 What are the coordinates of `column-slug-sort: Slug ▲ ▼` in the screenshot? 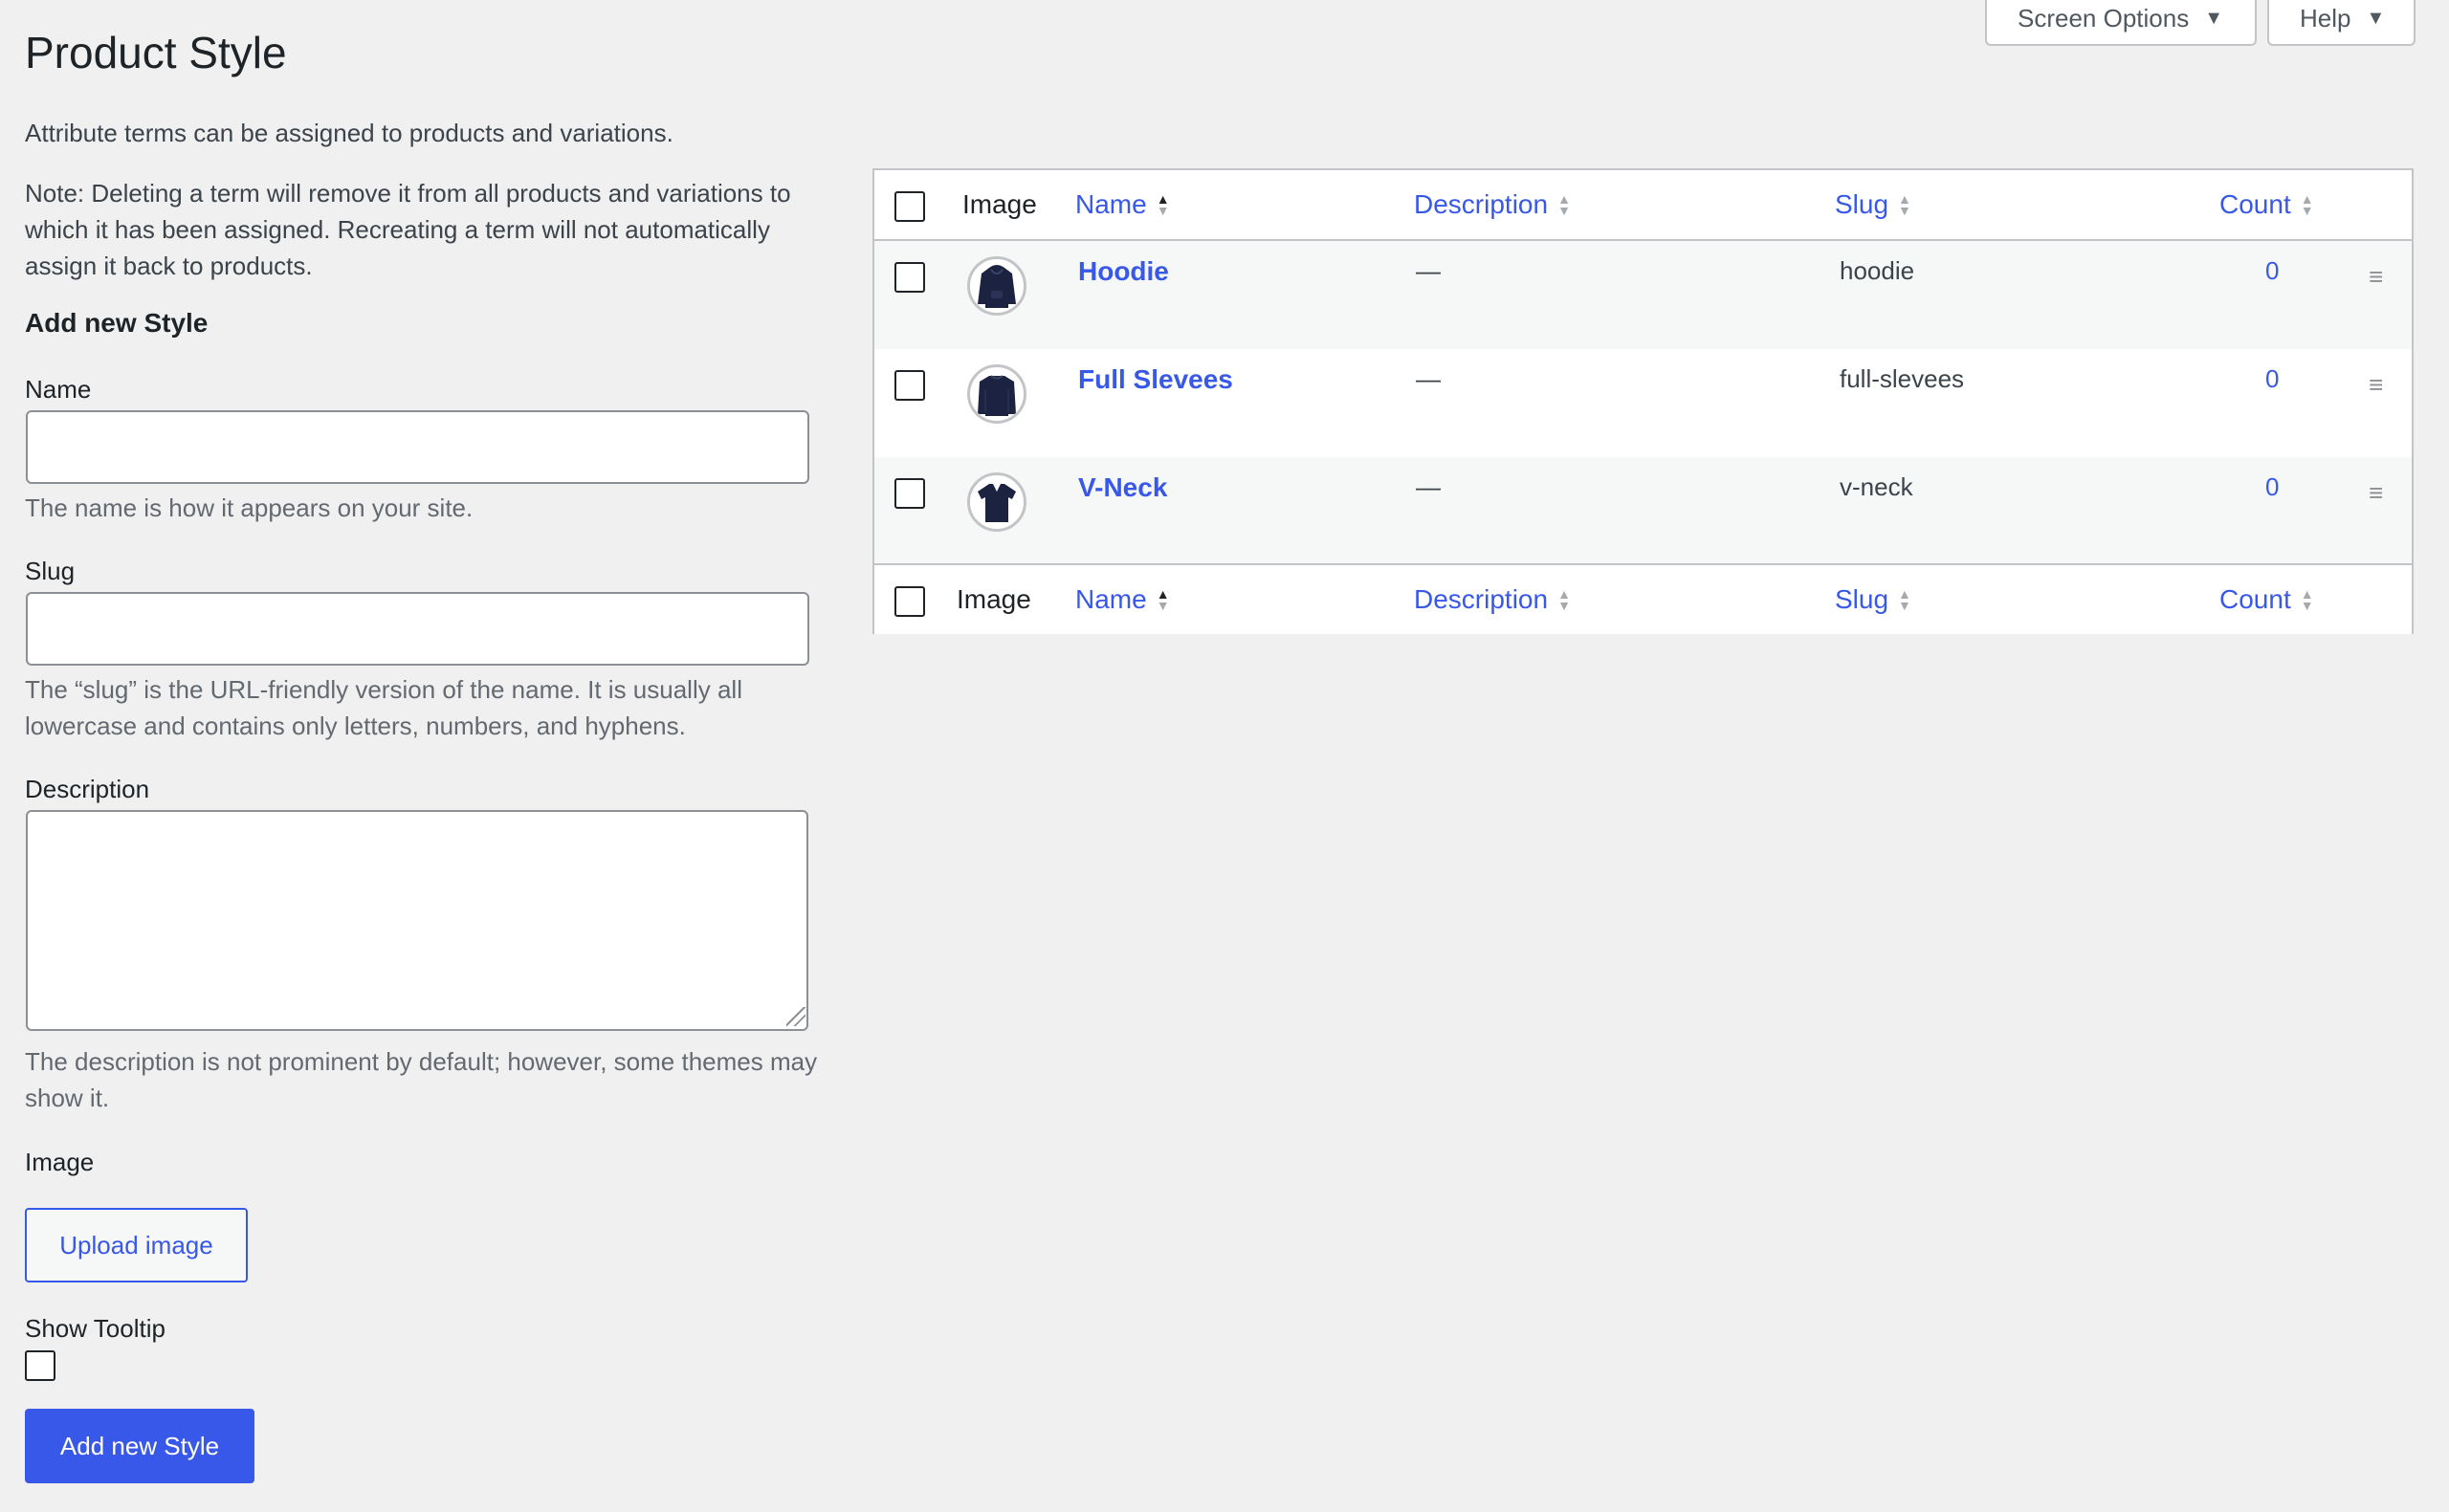 It's located at (1873, 204).